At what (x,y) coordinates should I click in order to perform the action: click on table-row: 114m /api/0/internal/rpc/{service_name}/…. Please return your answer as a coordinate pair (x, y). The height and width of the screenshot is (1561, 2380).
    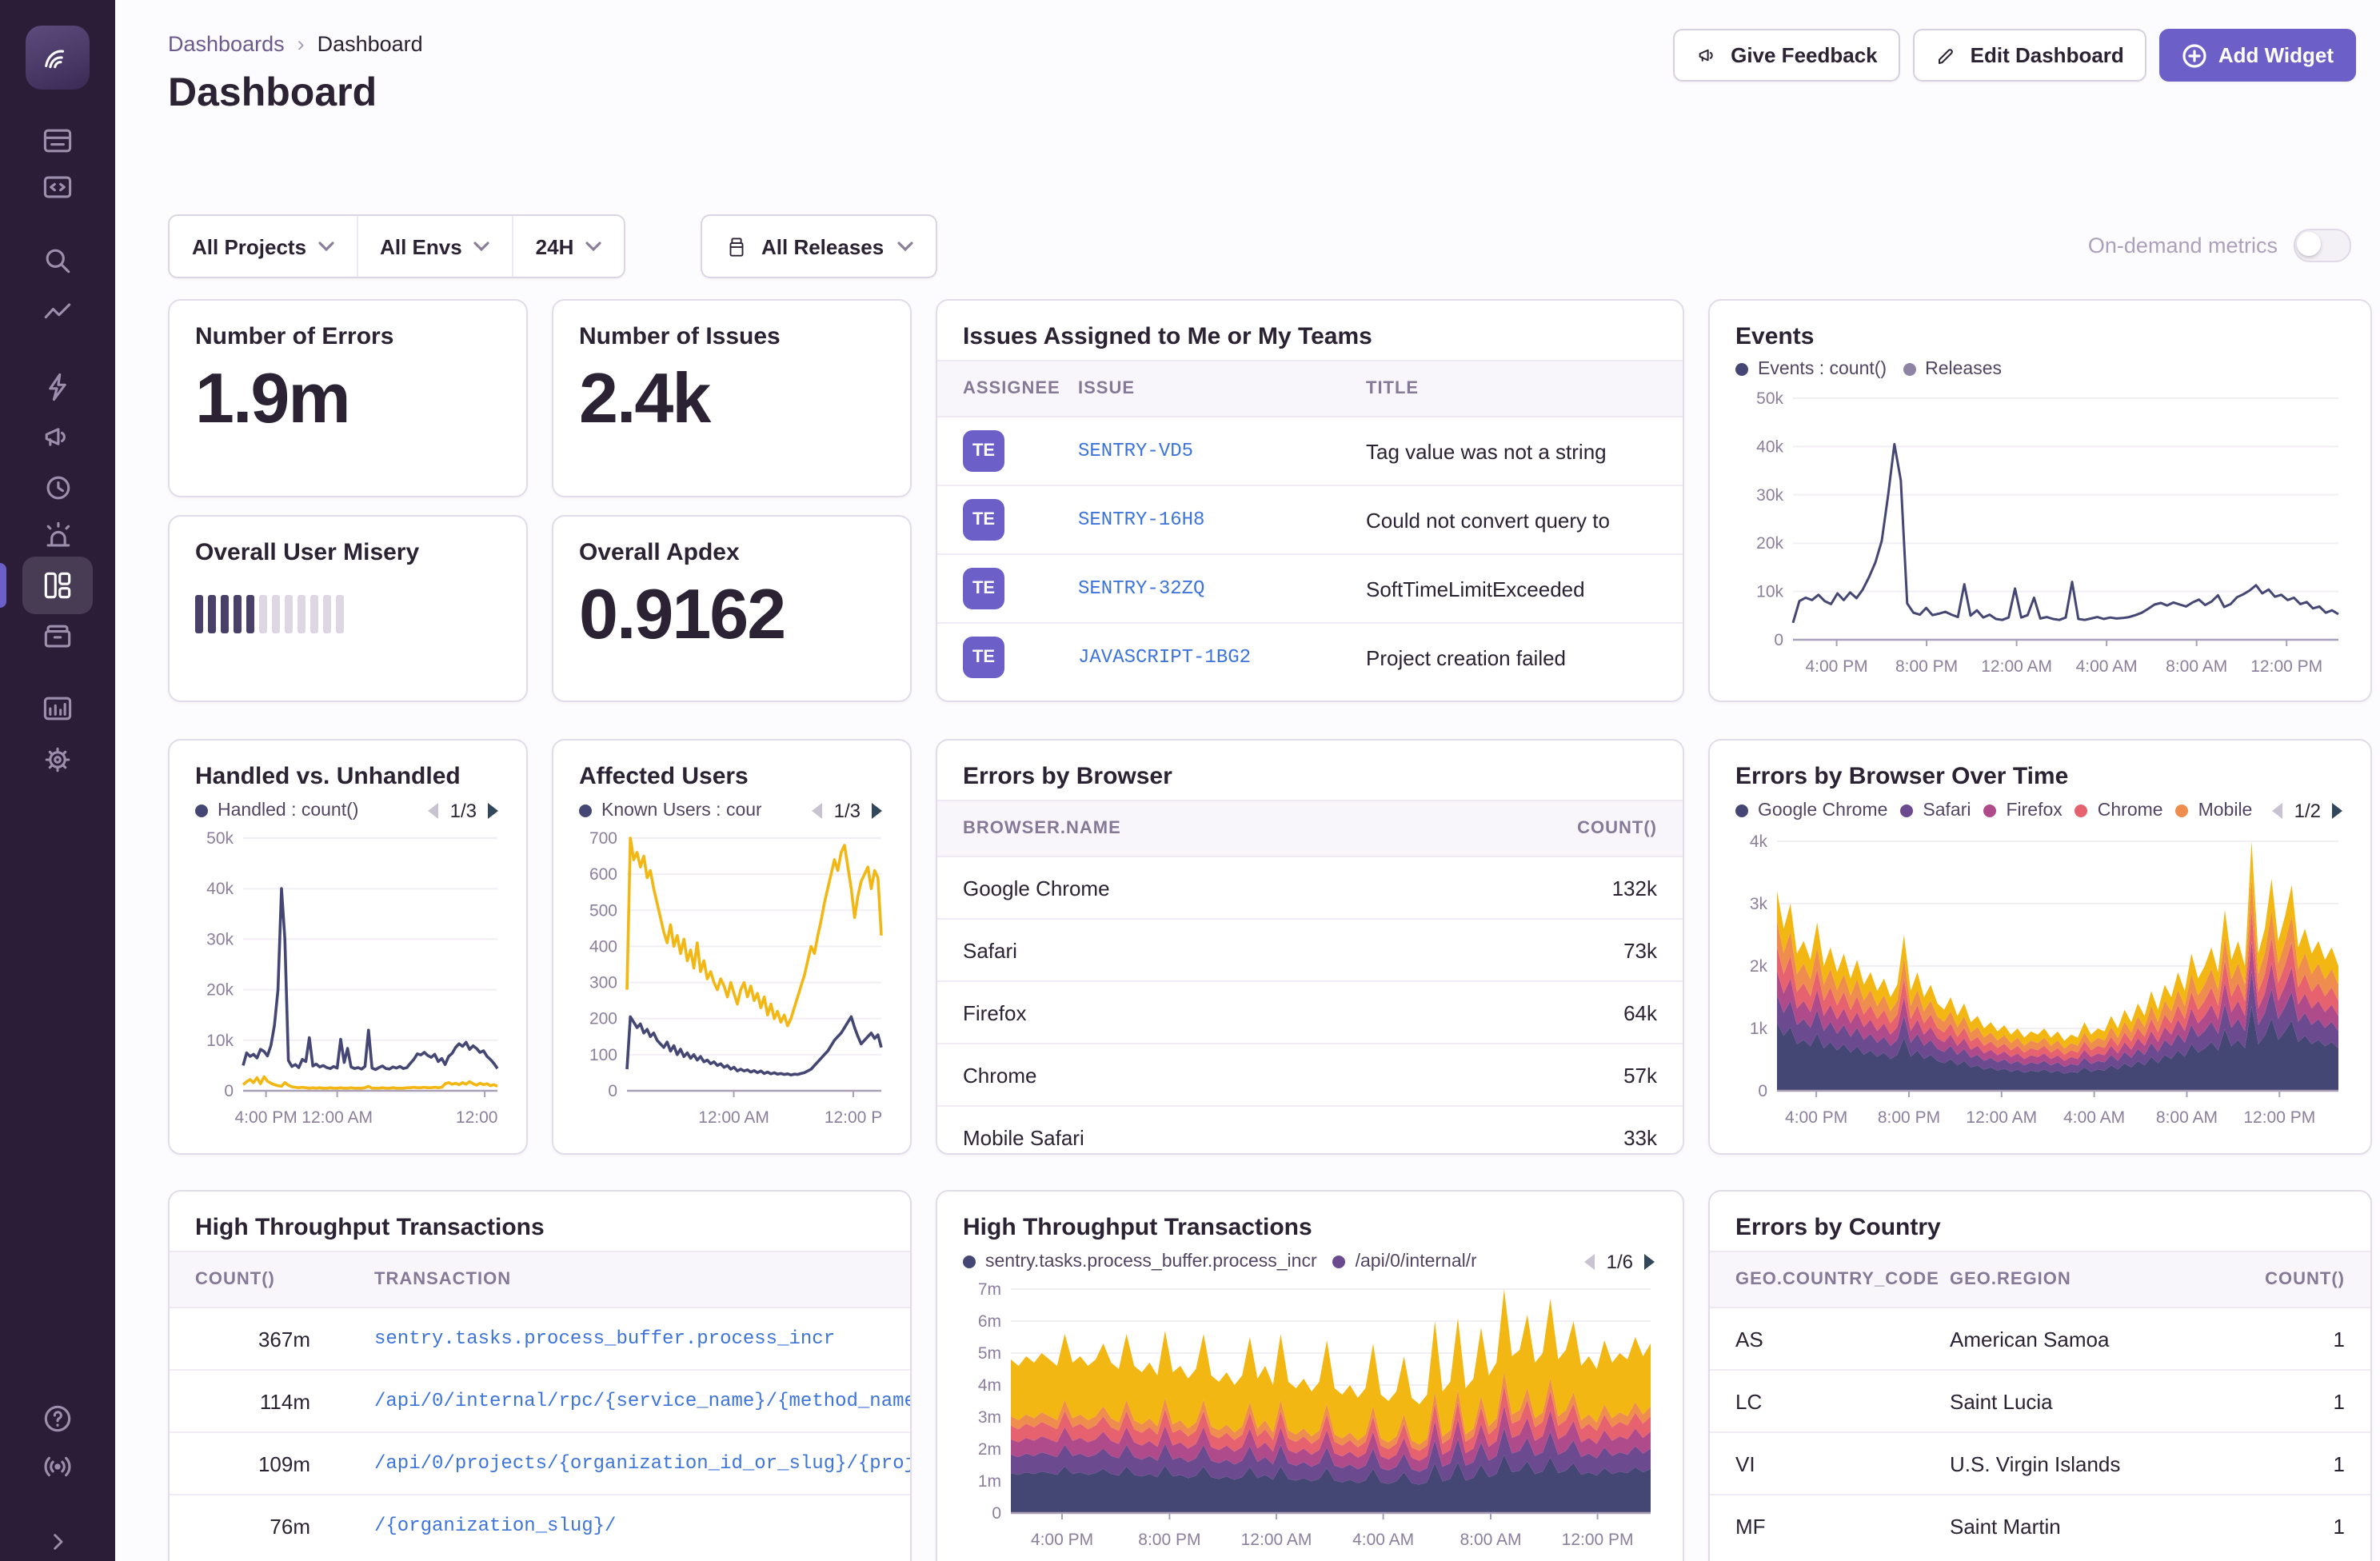
    Looking at the image, I should click on (540, 1402).